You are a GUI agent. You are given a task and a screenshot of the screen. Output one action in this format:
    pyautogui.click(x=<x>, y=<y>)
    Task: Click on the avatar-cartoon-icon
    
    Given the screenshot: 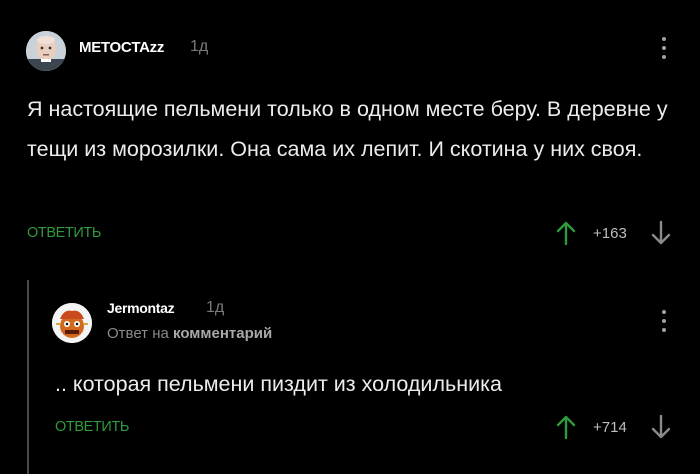 What is the action you would take?
    pyautogui.click(x=72, y=323)
    